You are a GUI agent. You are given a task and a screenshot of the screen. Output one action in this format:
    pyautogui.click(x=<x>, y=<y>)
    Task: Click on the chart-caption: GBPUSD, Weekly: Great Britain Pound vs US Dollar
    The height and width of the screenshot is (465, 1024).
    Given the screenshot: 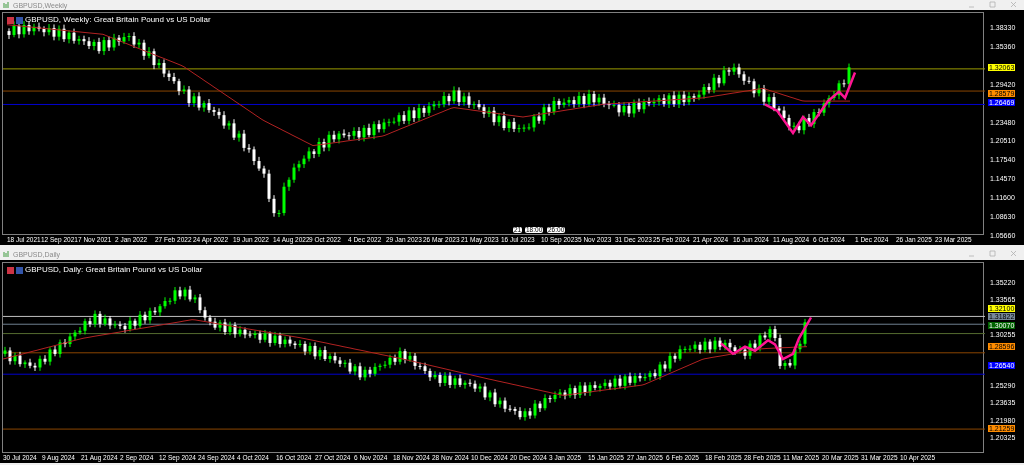 What is the action you would take?
    pyautogui.click(x=118, y=20)
    